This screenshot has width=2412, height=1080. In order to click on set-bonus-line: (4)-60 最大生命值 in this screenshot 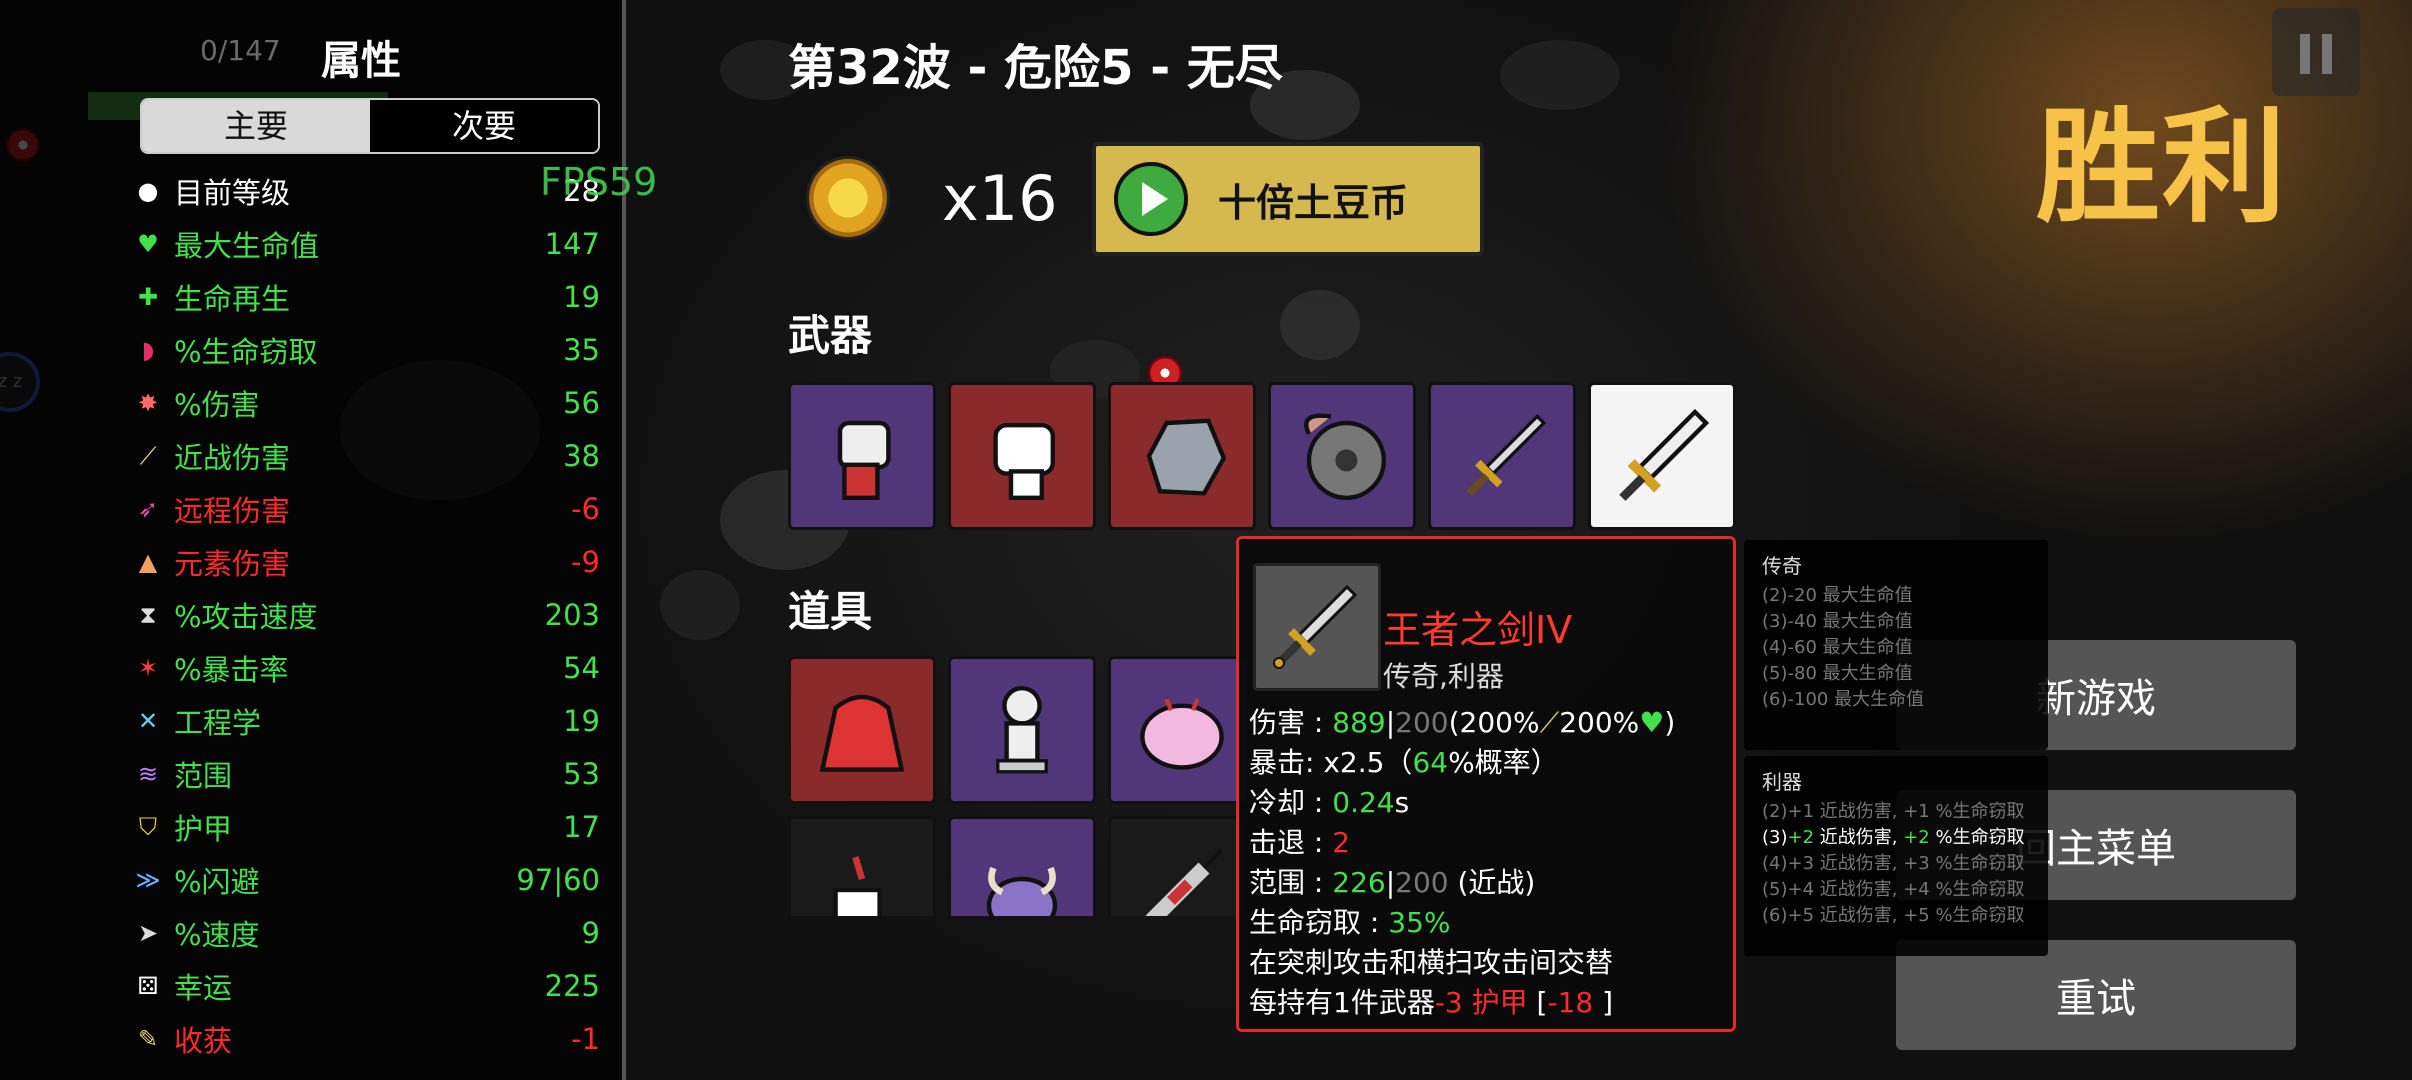, I will do `click(1837, 647)`.